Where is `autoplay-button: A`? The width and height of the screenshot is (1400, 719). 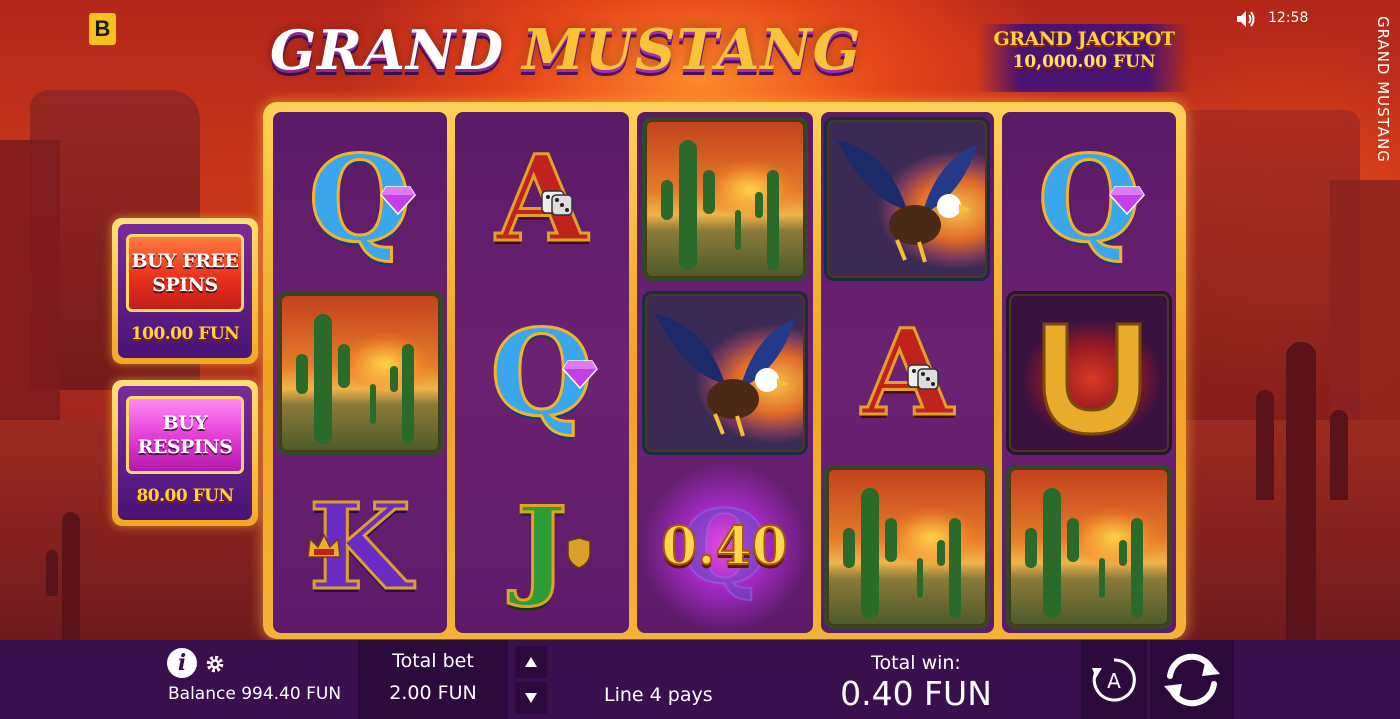 autoplay-button: A is located at coordinates (1114, 679).